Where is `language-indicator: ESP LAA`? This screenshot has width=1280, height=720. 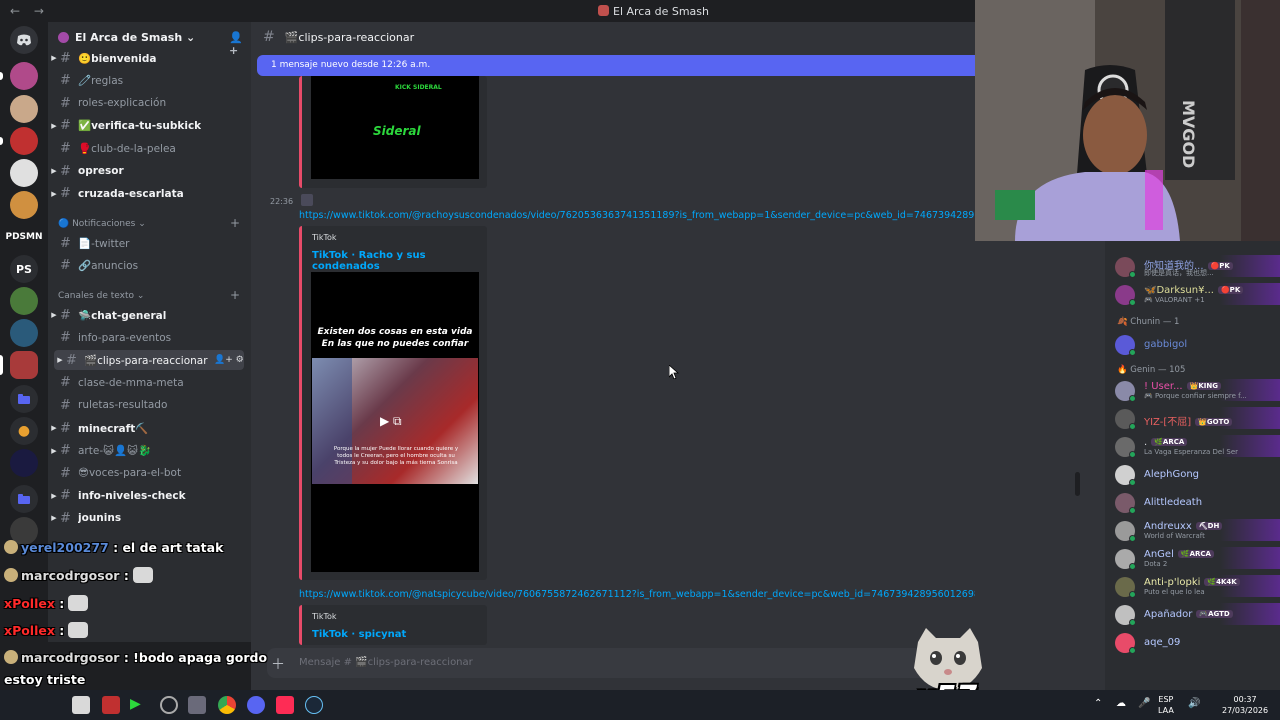 language-indicator: ESP LAA is located at coordinates (1166, 705).